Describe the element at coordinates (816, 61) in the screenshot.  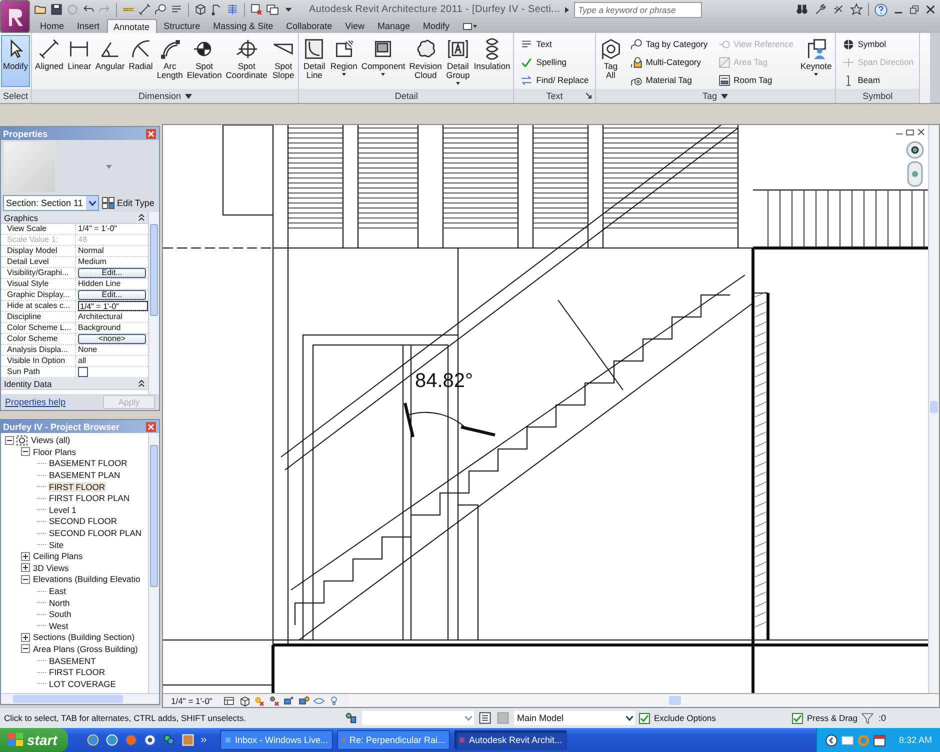
I see `ribbon-tool-button: Keynote` at that location.